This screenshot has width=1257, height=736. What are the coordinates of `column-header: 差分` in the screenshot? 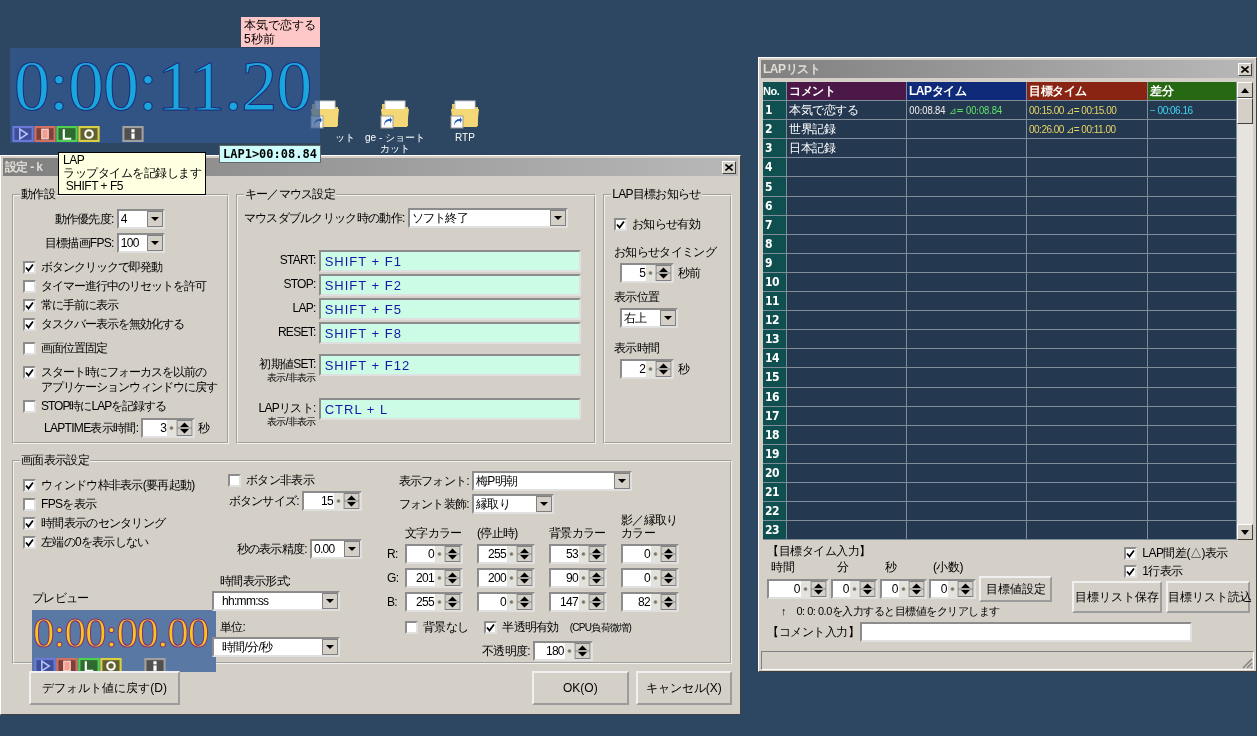 It's located at (1192, 91).